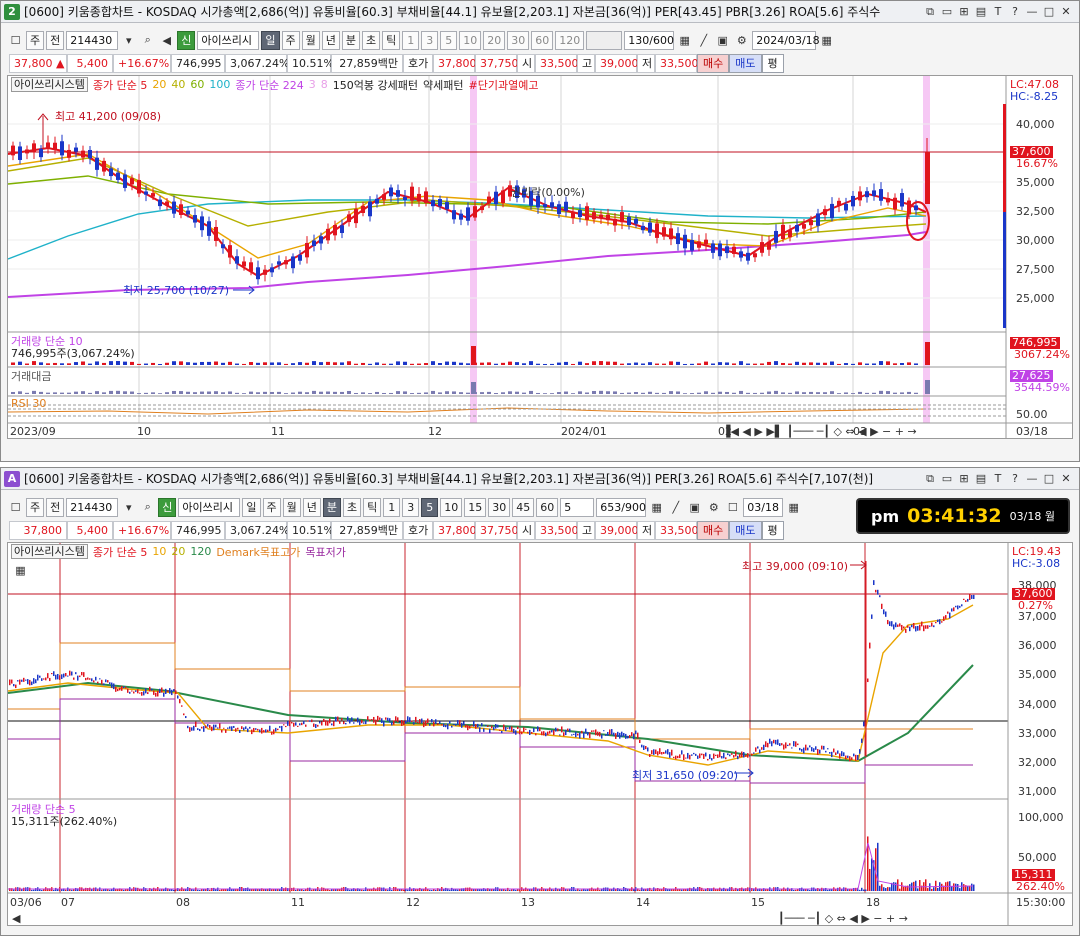 Image resolution: width=1080 pixels, height=936 pixels. What do you see at coordinates (475, 507) in the screenshot?
I see `interval-15: 15` at bounding box center [475, 507].